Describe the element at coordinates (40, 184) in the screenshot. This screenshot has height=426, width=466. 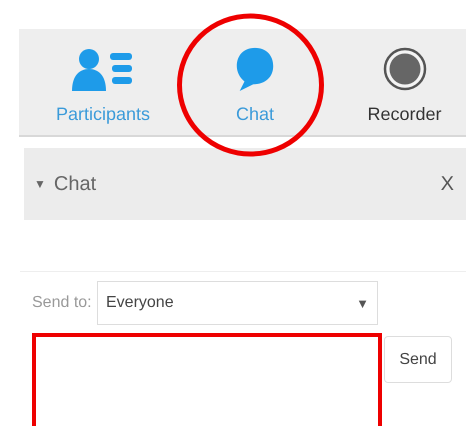
I see `collapse-toggle: ▼` at that location.